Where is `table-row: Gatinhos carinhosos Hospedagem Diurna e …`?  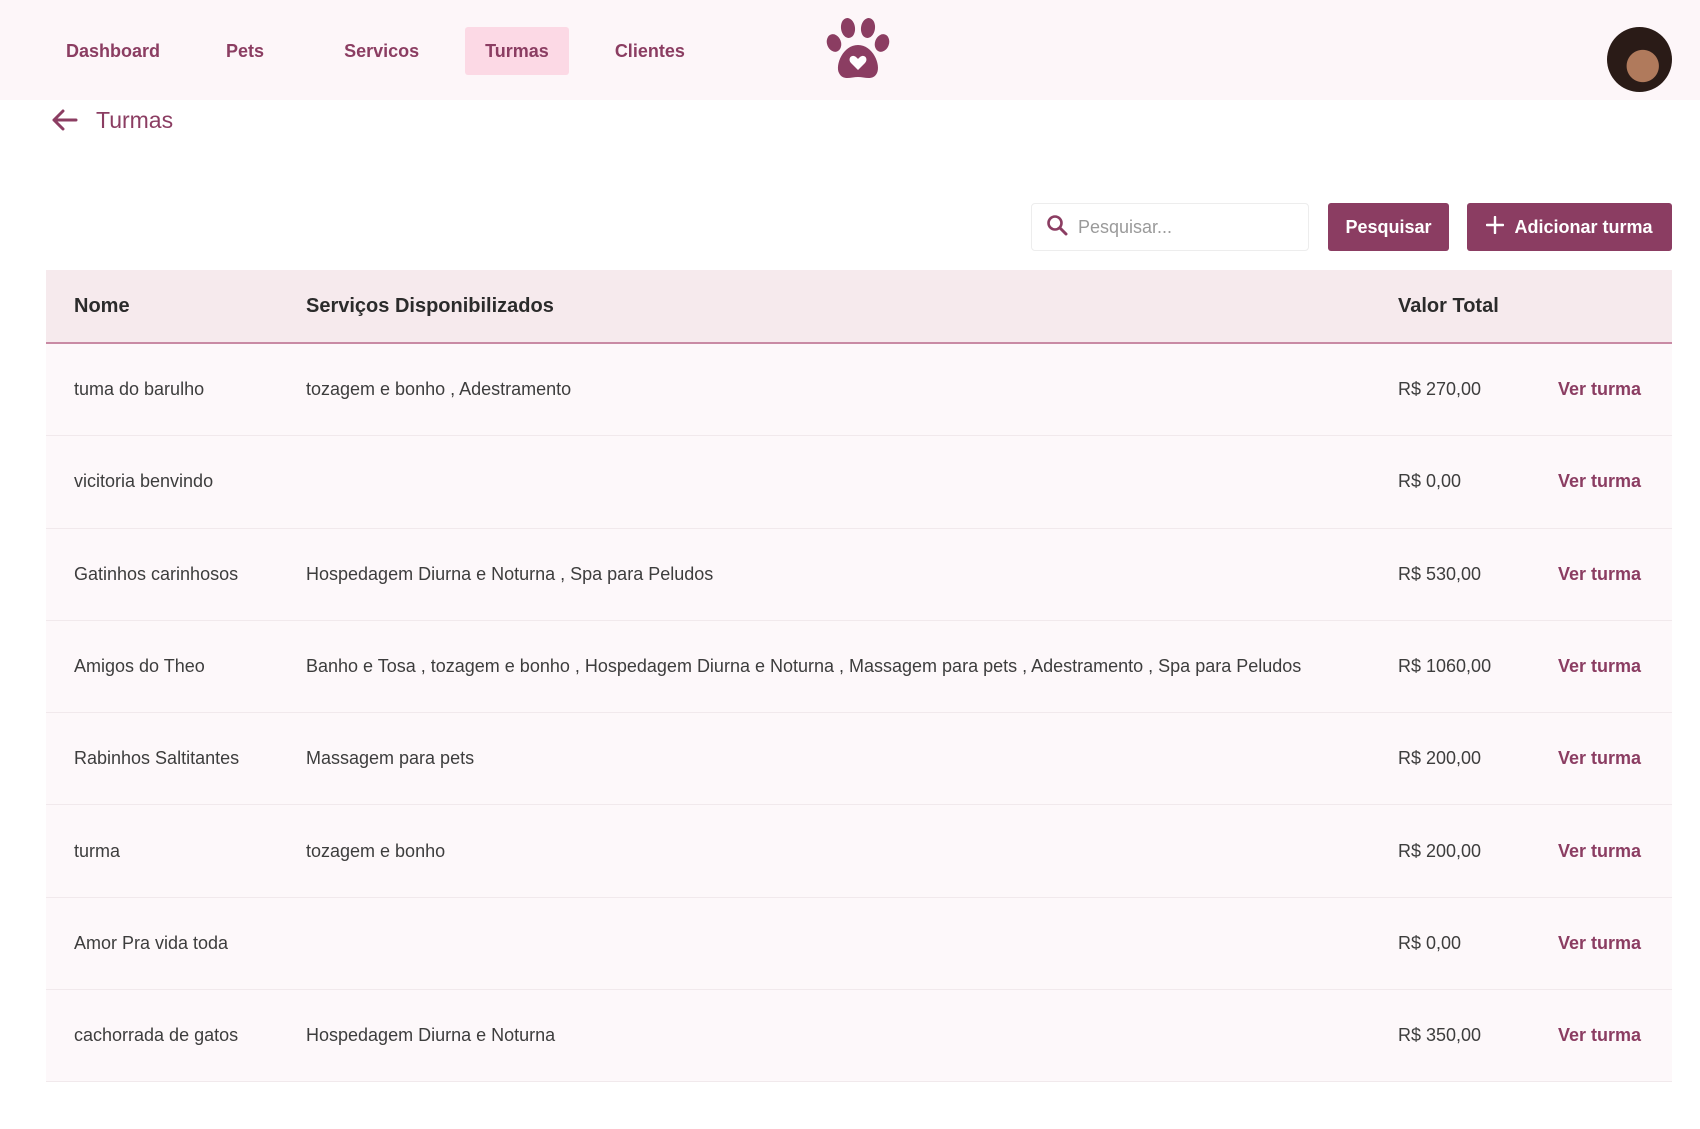 table-row: Gatinhos carinhosos Hospedagem Diurna e … is located at coordinates (859, 574).